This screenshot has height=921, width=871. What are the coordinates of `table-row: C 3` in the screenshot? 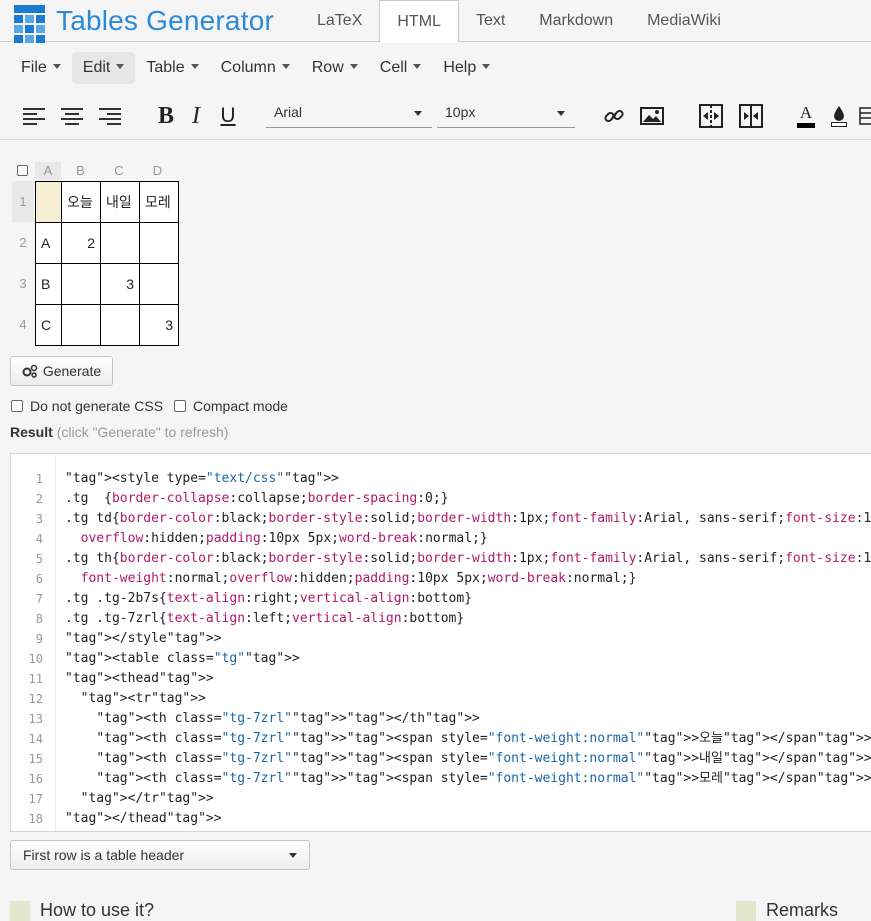 It's located at (107, 325).